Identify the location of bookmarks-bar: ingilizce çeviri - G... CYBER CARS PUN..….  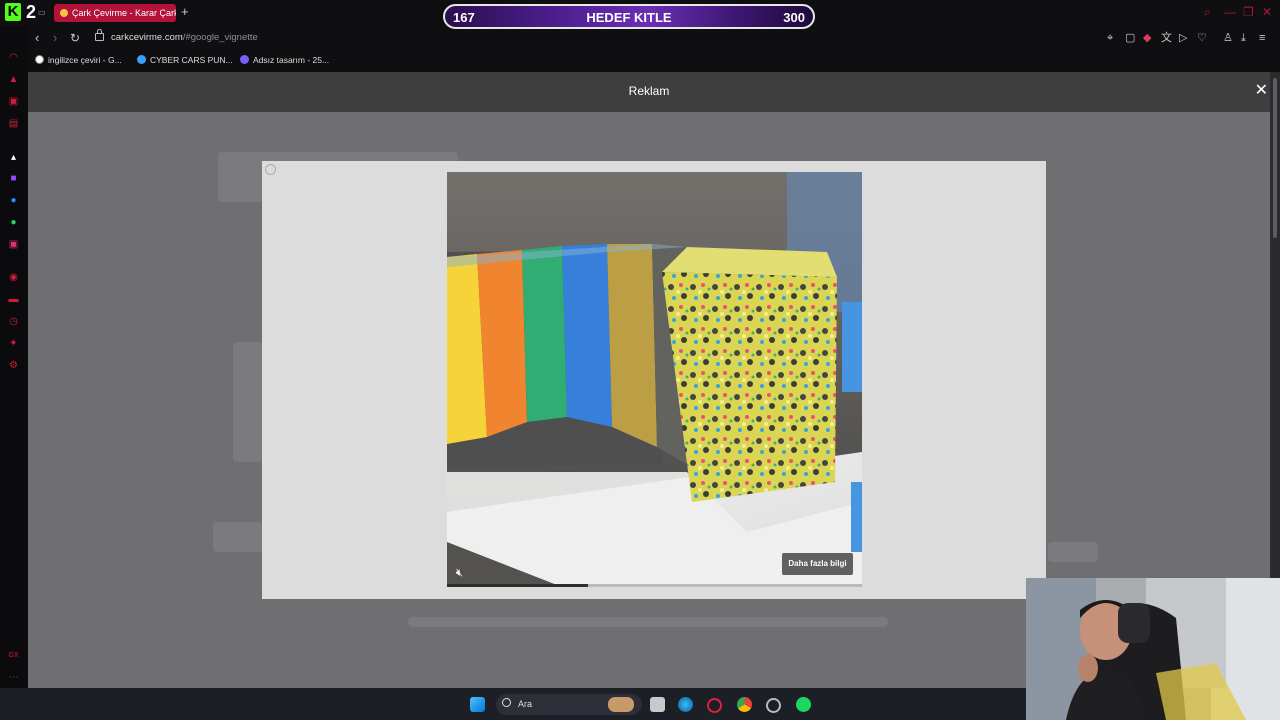
(654, 61).